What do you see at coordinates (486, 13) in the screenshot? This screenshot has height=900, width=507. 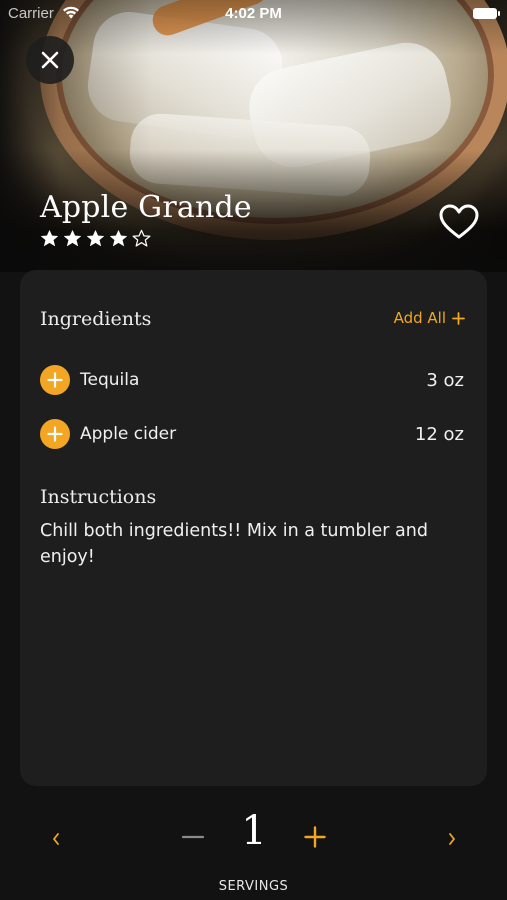 I see `battery-icon` at bounding box center [486, 13].